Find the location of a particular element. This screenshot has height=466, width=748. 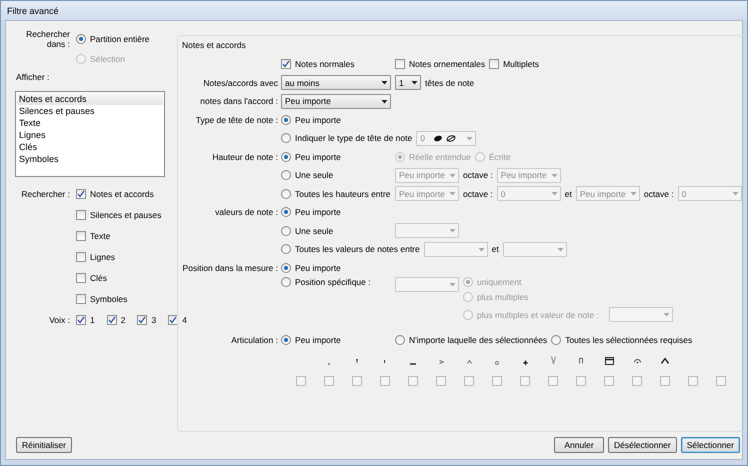

reset-button: Réinitialiser is located at coordinates (44, 445).